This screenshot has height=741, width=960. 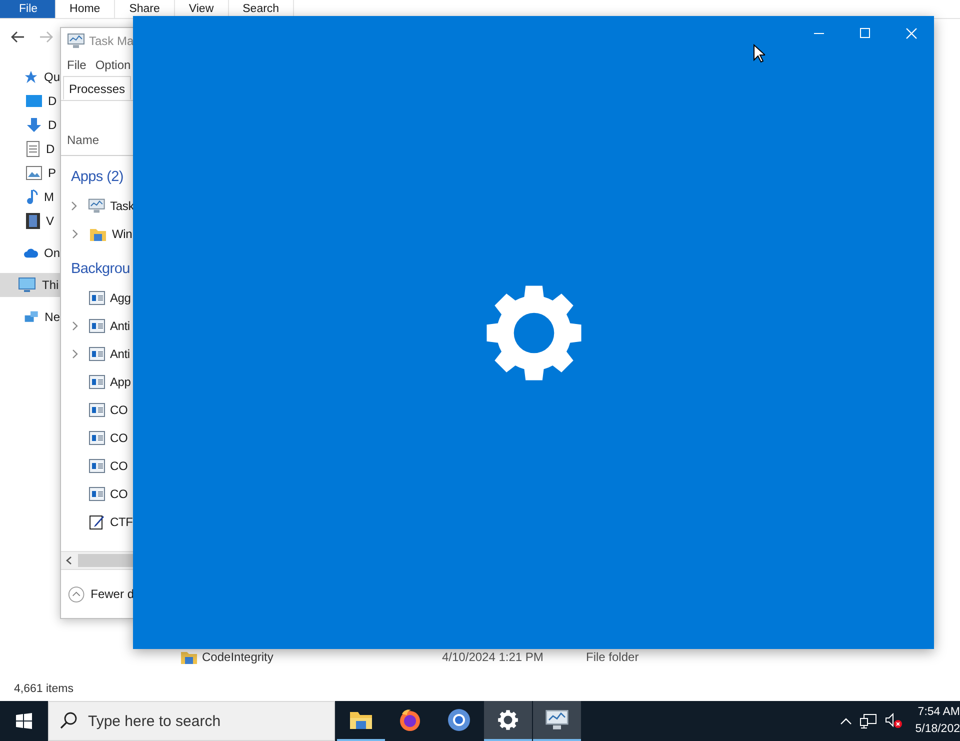 What do you see at coordinates (50, 221) in the screenshot?
I see `nav-item-label: V` at bounding box center [50, 221].